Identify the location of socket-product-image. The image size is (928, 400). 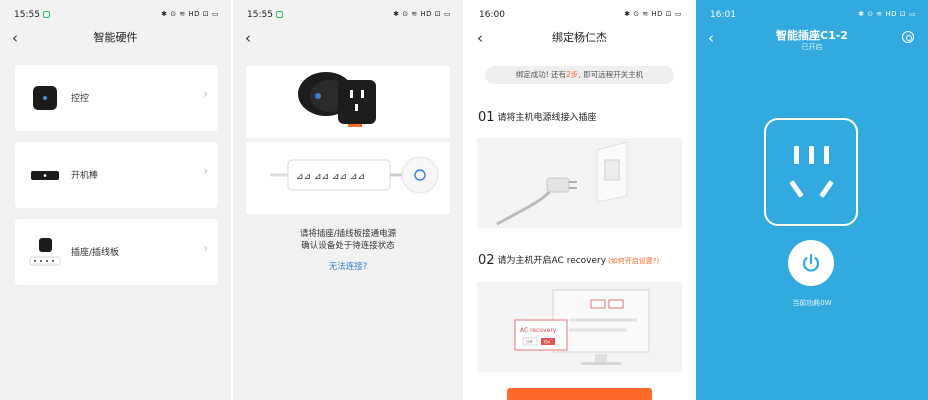
(348, 102).